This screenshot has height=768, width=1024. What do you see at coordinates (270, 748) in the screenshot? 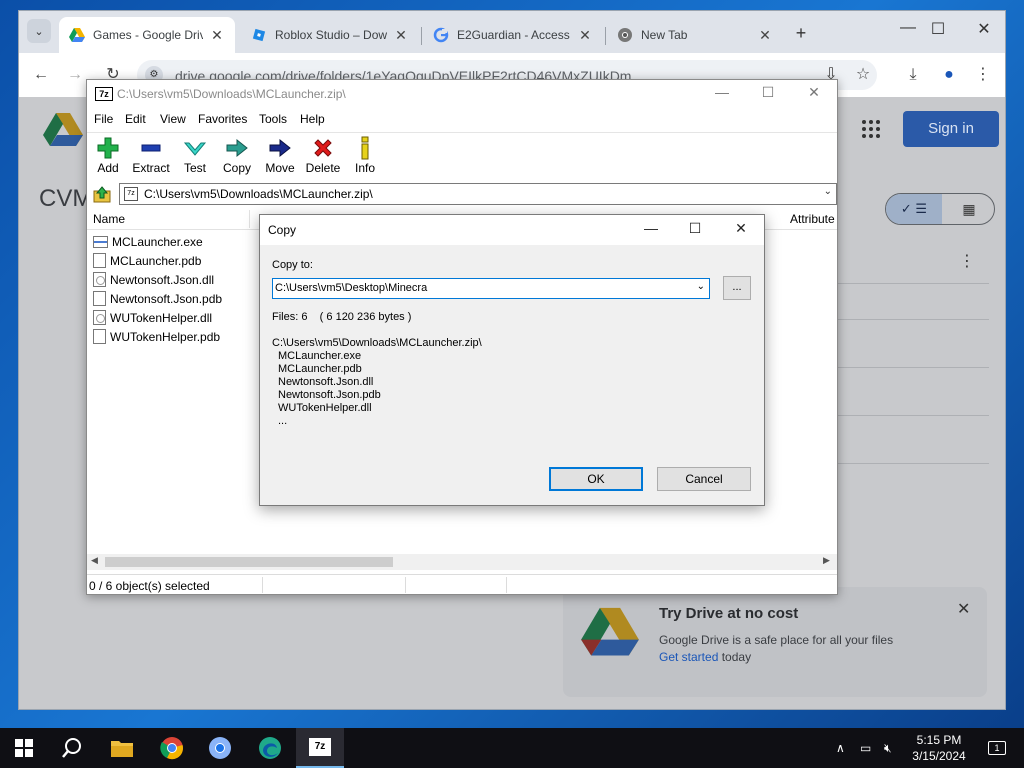
I see `edge-taskbar-button` at bounding box center [270, 748].